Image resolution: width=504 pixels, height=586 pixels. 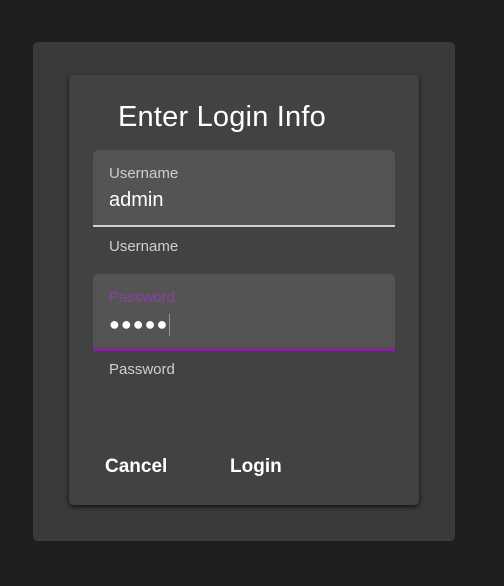 What do you see at coordinates (136, 467) in the screenshot?
I see `cancel-button: Cancel` at bounding box center [136, 467].